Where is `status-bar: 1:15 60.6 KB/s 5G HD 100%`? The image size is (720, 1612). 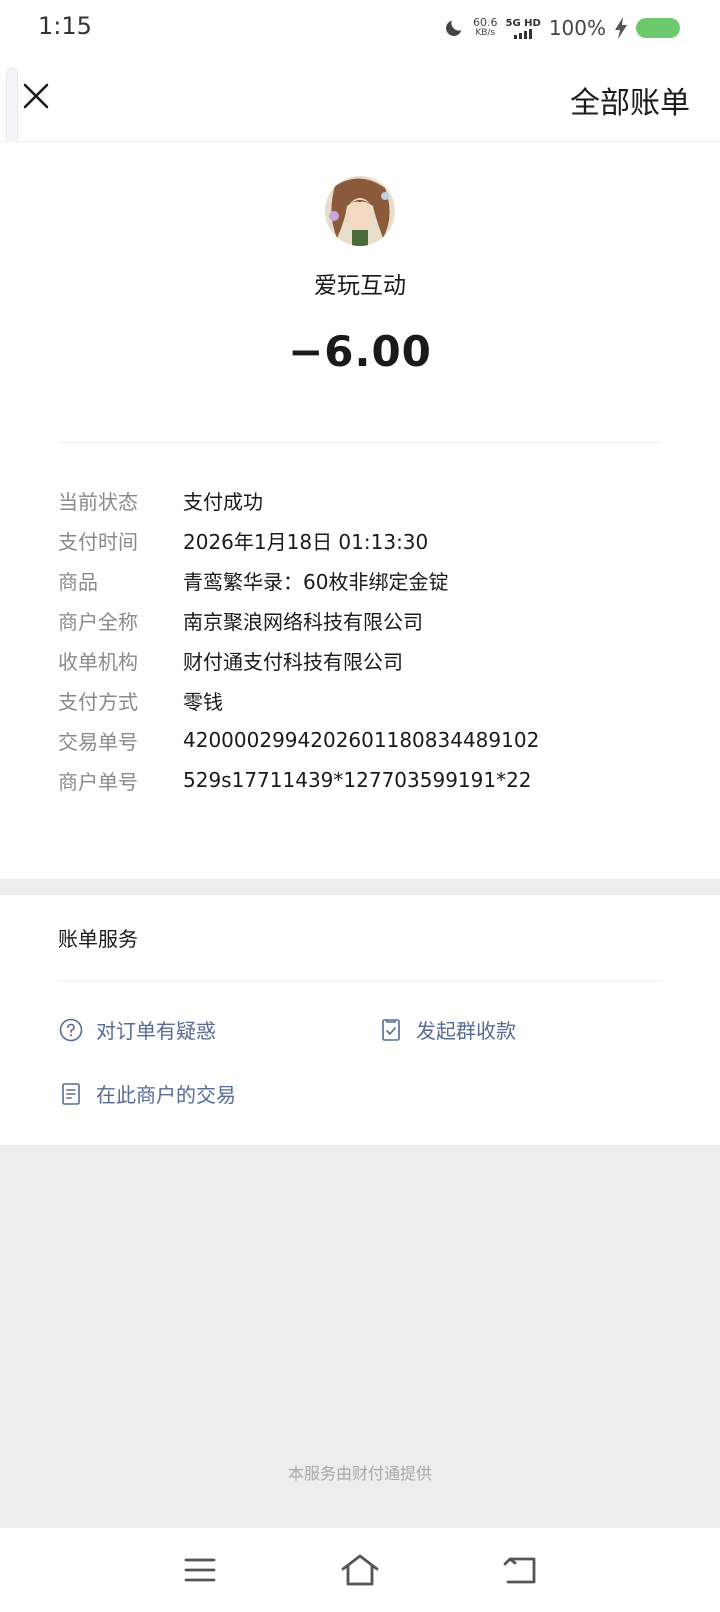 status-bar: 1:15 60.6 KB/s 5G HD 100% is located at coordinates (360, 28).